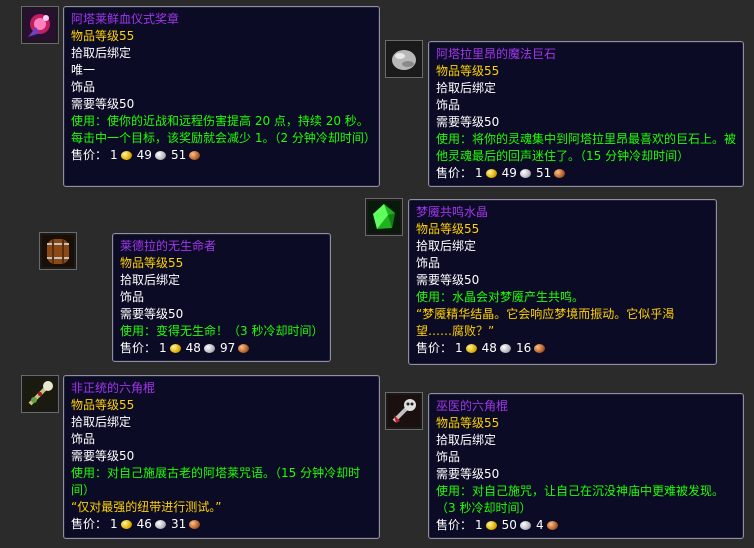 This screenshot has height=548, width=754. I want to click on use-effect: 使用：变得无生命！（3 秒冷却时间）, so click(222, 331).